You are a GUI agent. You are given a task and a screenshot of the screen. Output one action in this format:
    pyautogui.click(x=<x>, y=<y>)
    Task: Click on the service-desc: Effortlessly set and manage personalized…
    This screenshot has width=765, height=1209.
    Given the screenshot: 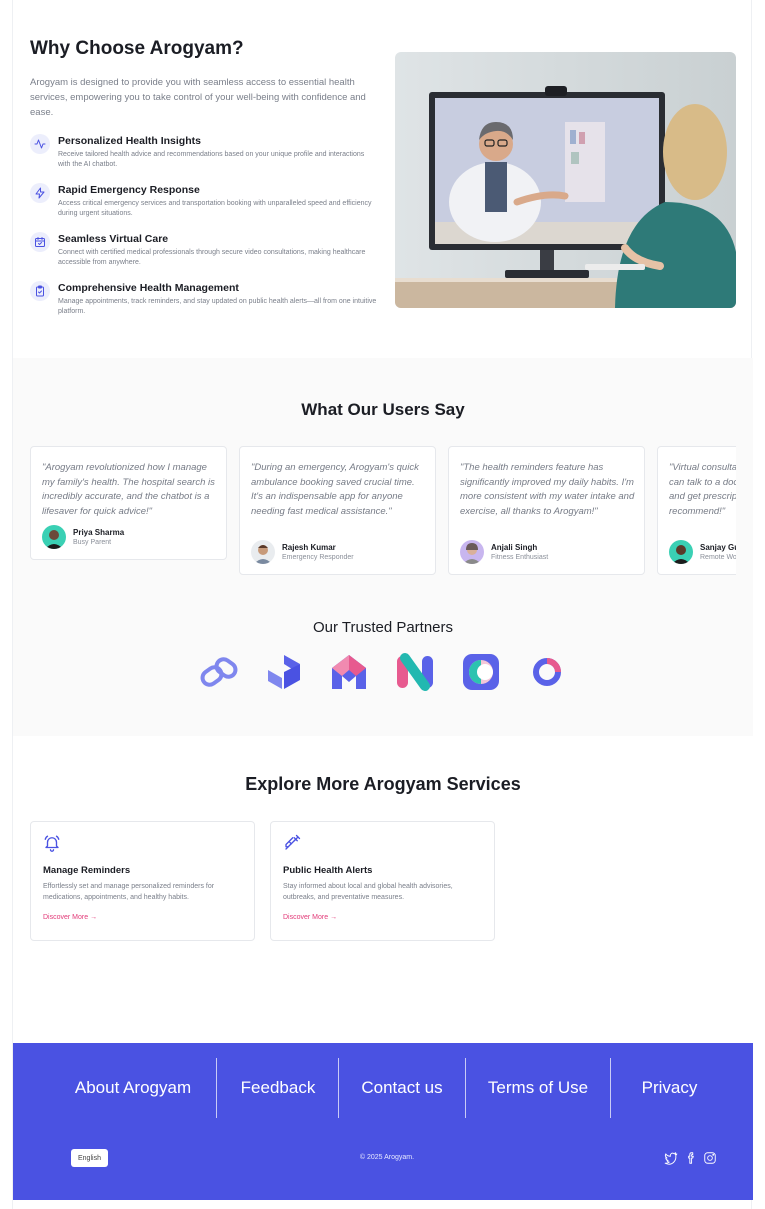 What is the action you would take?
    pyautogui.click(x=129, y=892)
    